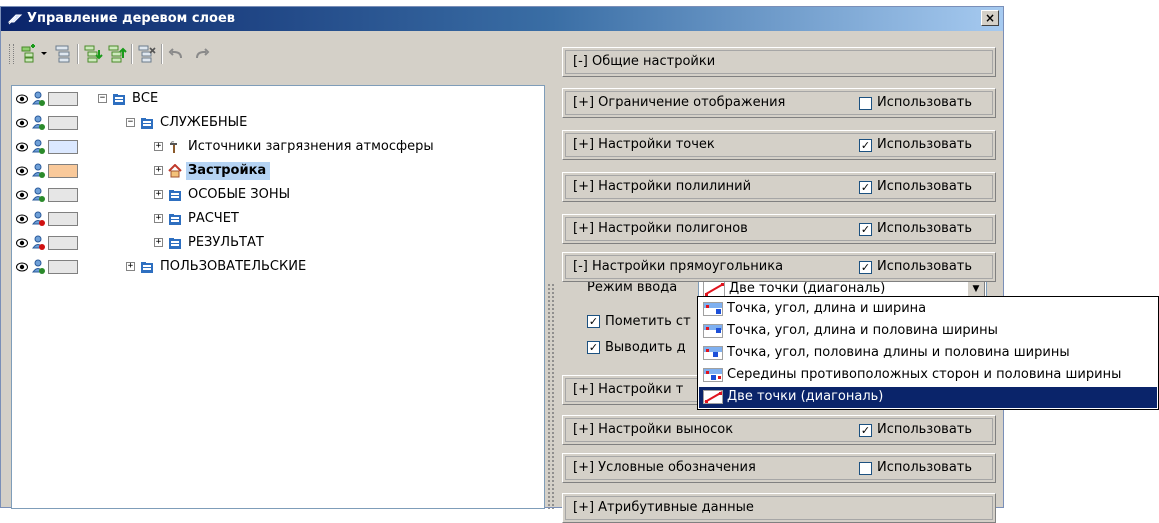  What do you see at coordinates (678, 267) in the screenshot?
I see `section-title: [-] Настройки прямоугольника` at bounding box center [678, 267].